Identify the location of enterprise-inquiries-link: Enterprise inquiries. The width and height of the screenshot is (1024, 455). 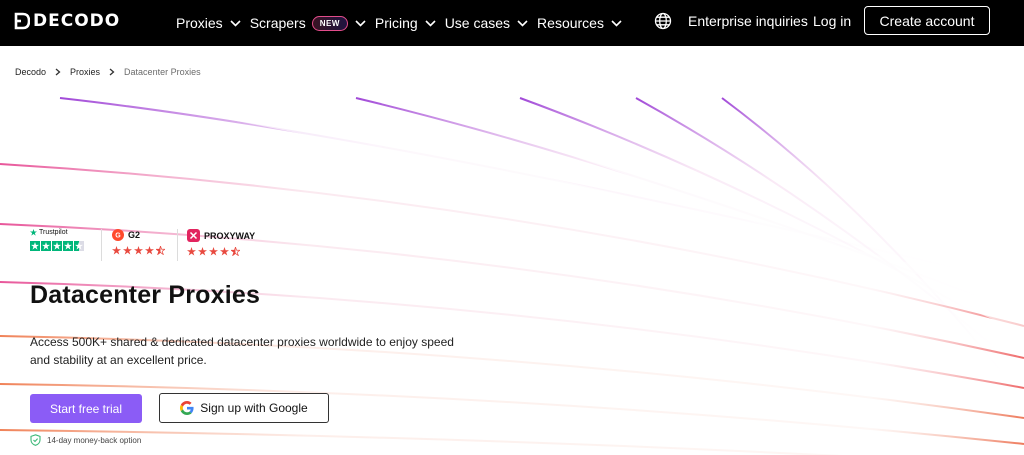
(748, 21).